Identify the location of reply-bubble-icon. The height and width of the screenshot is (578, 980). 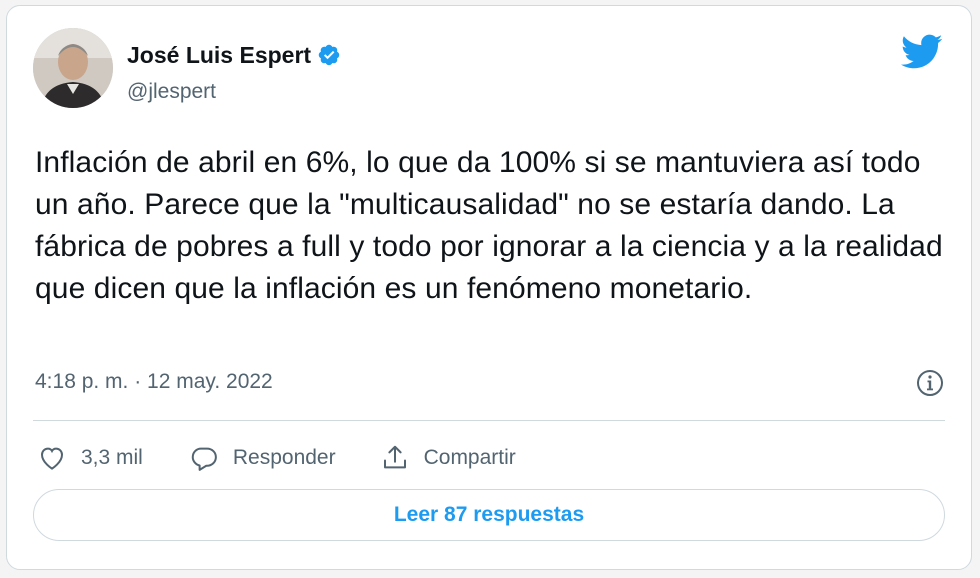
(204, 459).